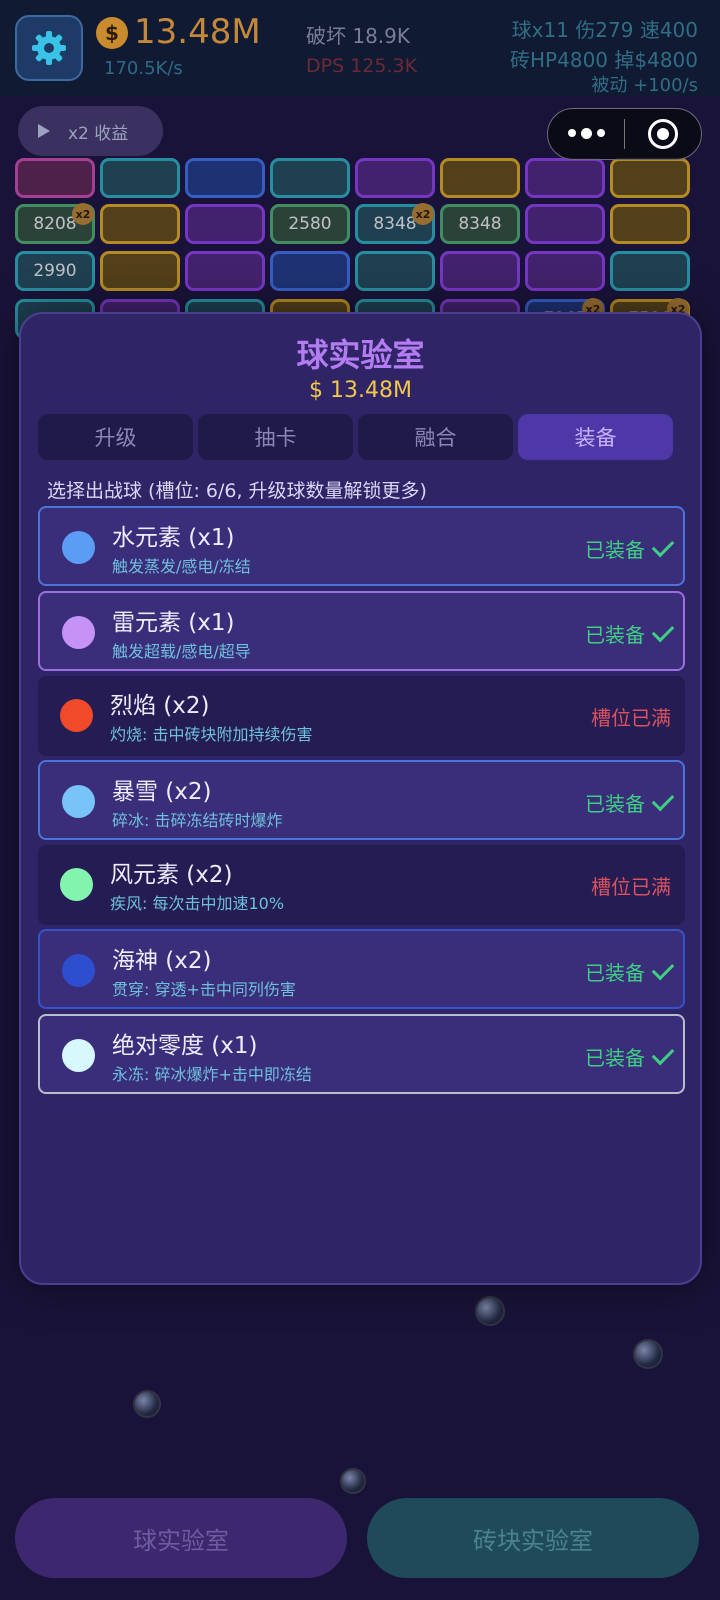 The image size is (720, 1600). What do you see at coordinates (162, 792) in the screenshot?
I see `ball-name: 暴雪 (x2)` at bounding box center [162, 792].